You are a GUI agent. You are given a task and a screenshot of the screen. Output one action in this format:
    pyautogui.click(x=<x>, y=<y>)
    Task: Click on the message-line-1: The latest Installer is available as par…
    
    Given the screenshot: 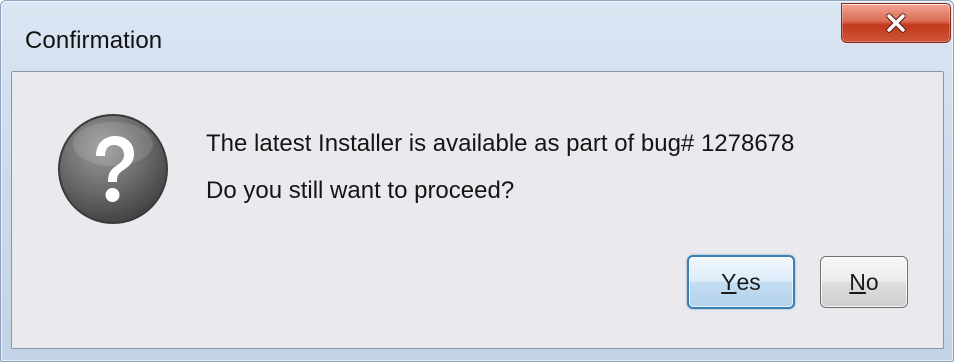 What is the action you would take?
    pyautogui.click(x=500, y=143)
    